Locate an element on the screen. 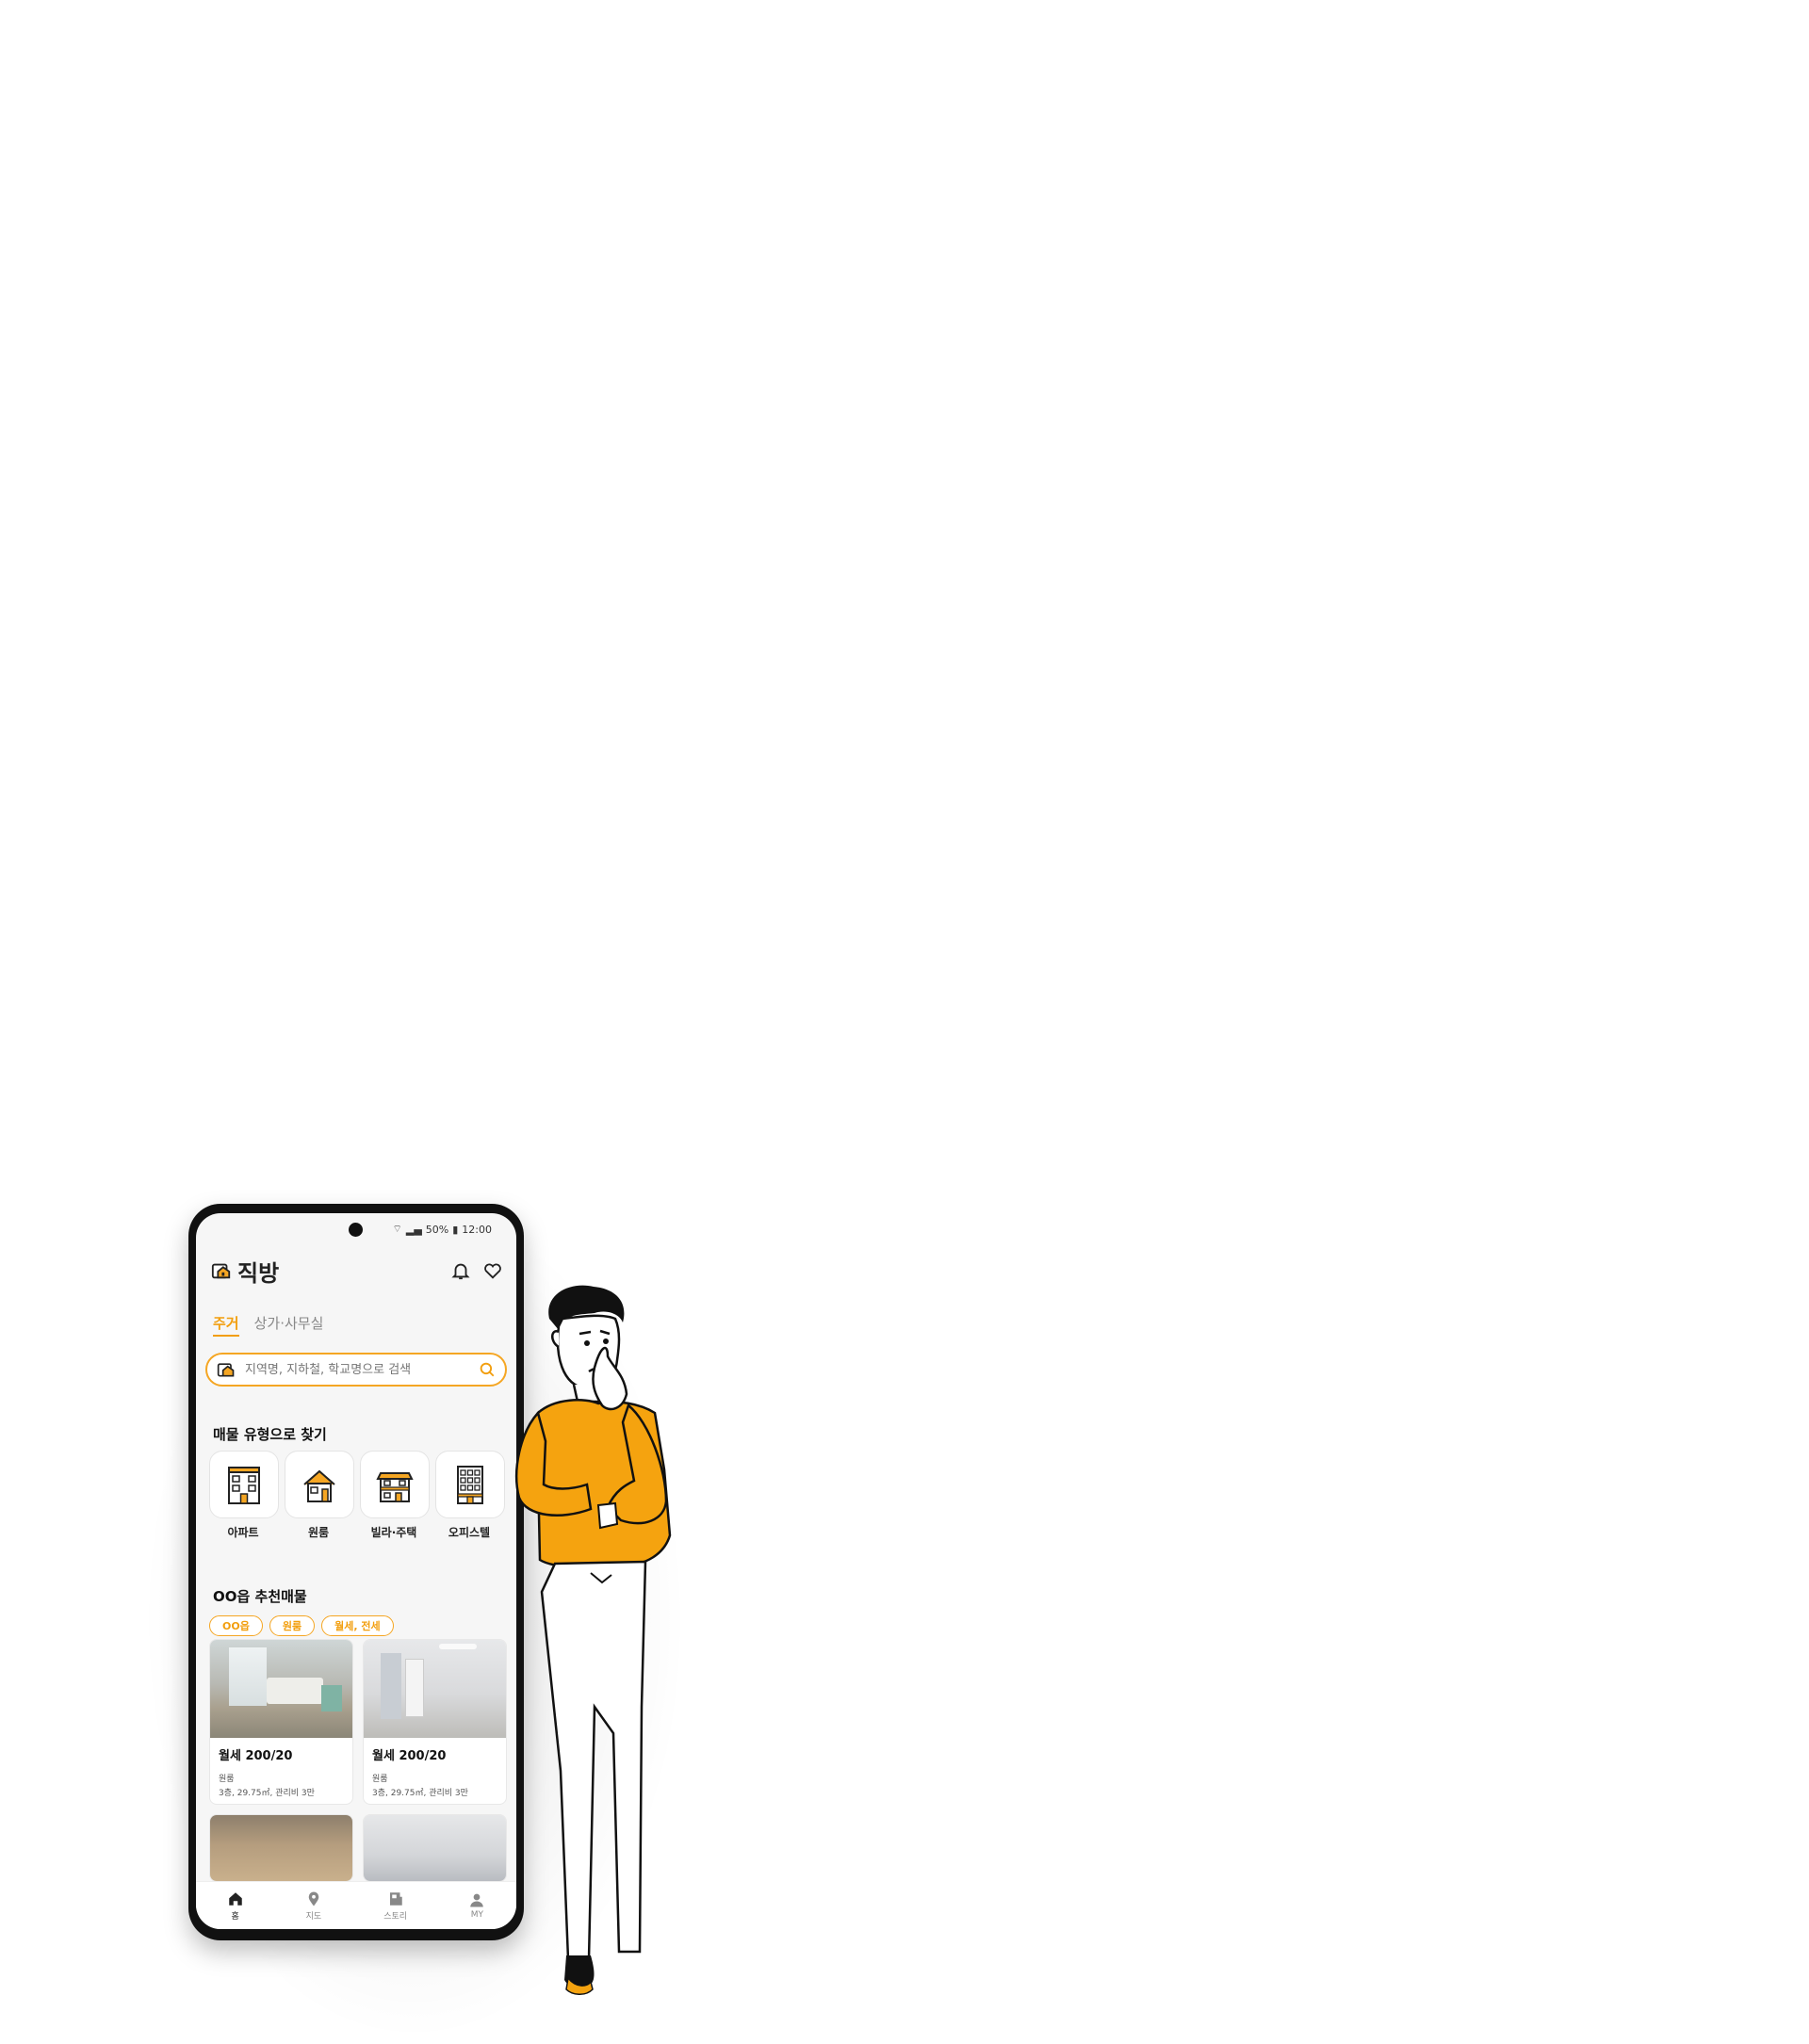  type-label: 원룸 is located at coordinates (318, 1532).